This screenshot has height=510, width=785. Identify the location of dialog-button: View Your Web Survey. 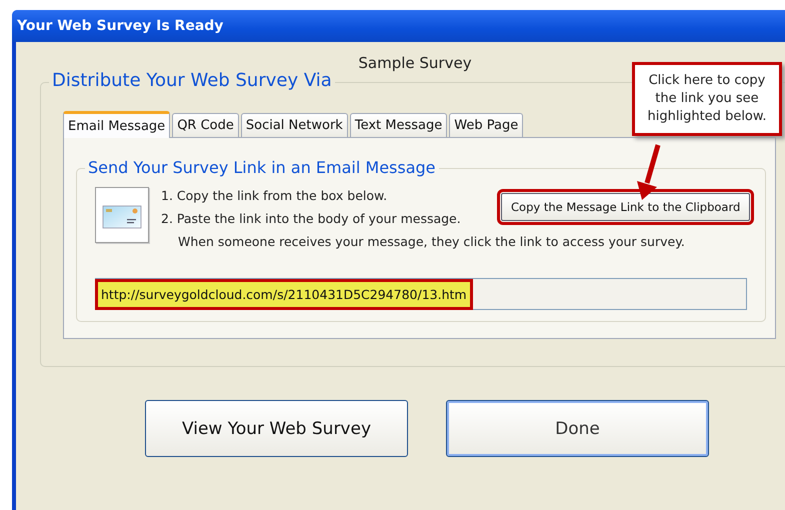
(276, 428).